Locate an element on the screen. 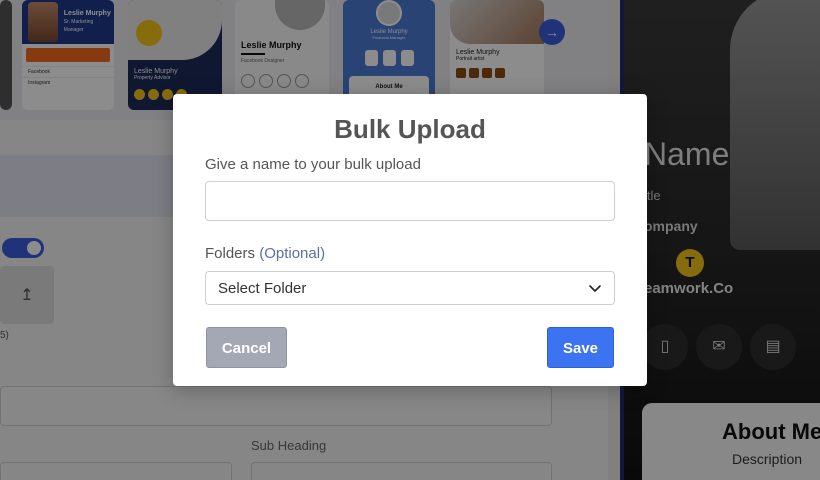 The image size is (820, 480). bulk-upload-name-label: Give a name to your bulk upload is located at coordinates (313, 164).